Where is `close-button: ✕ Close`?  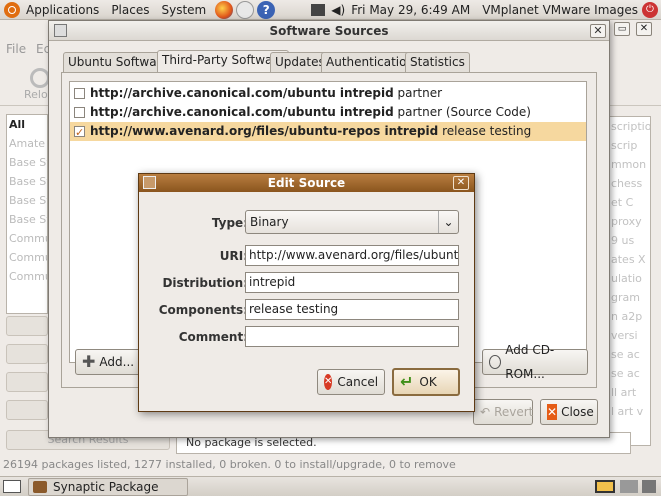
close-button: ✕ Close is located at coordinates (569, 412).